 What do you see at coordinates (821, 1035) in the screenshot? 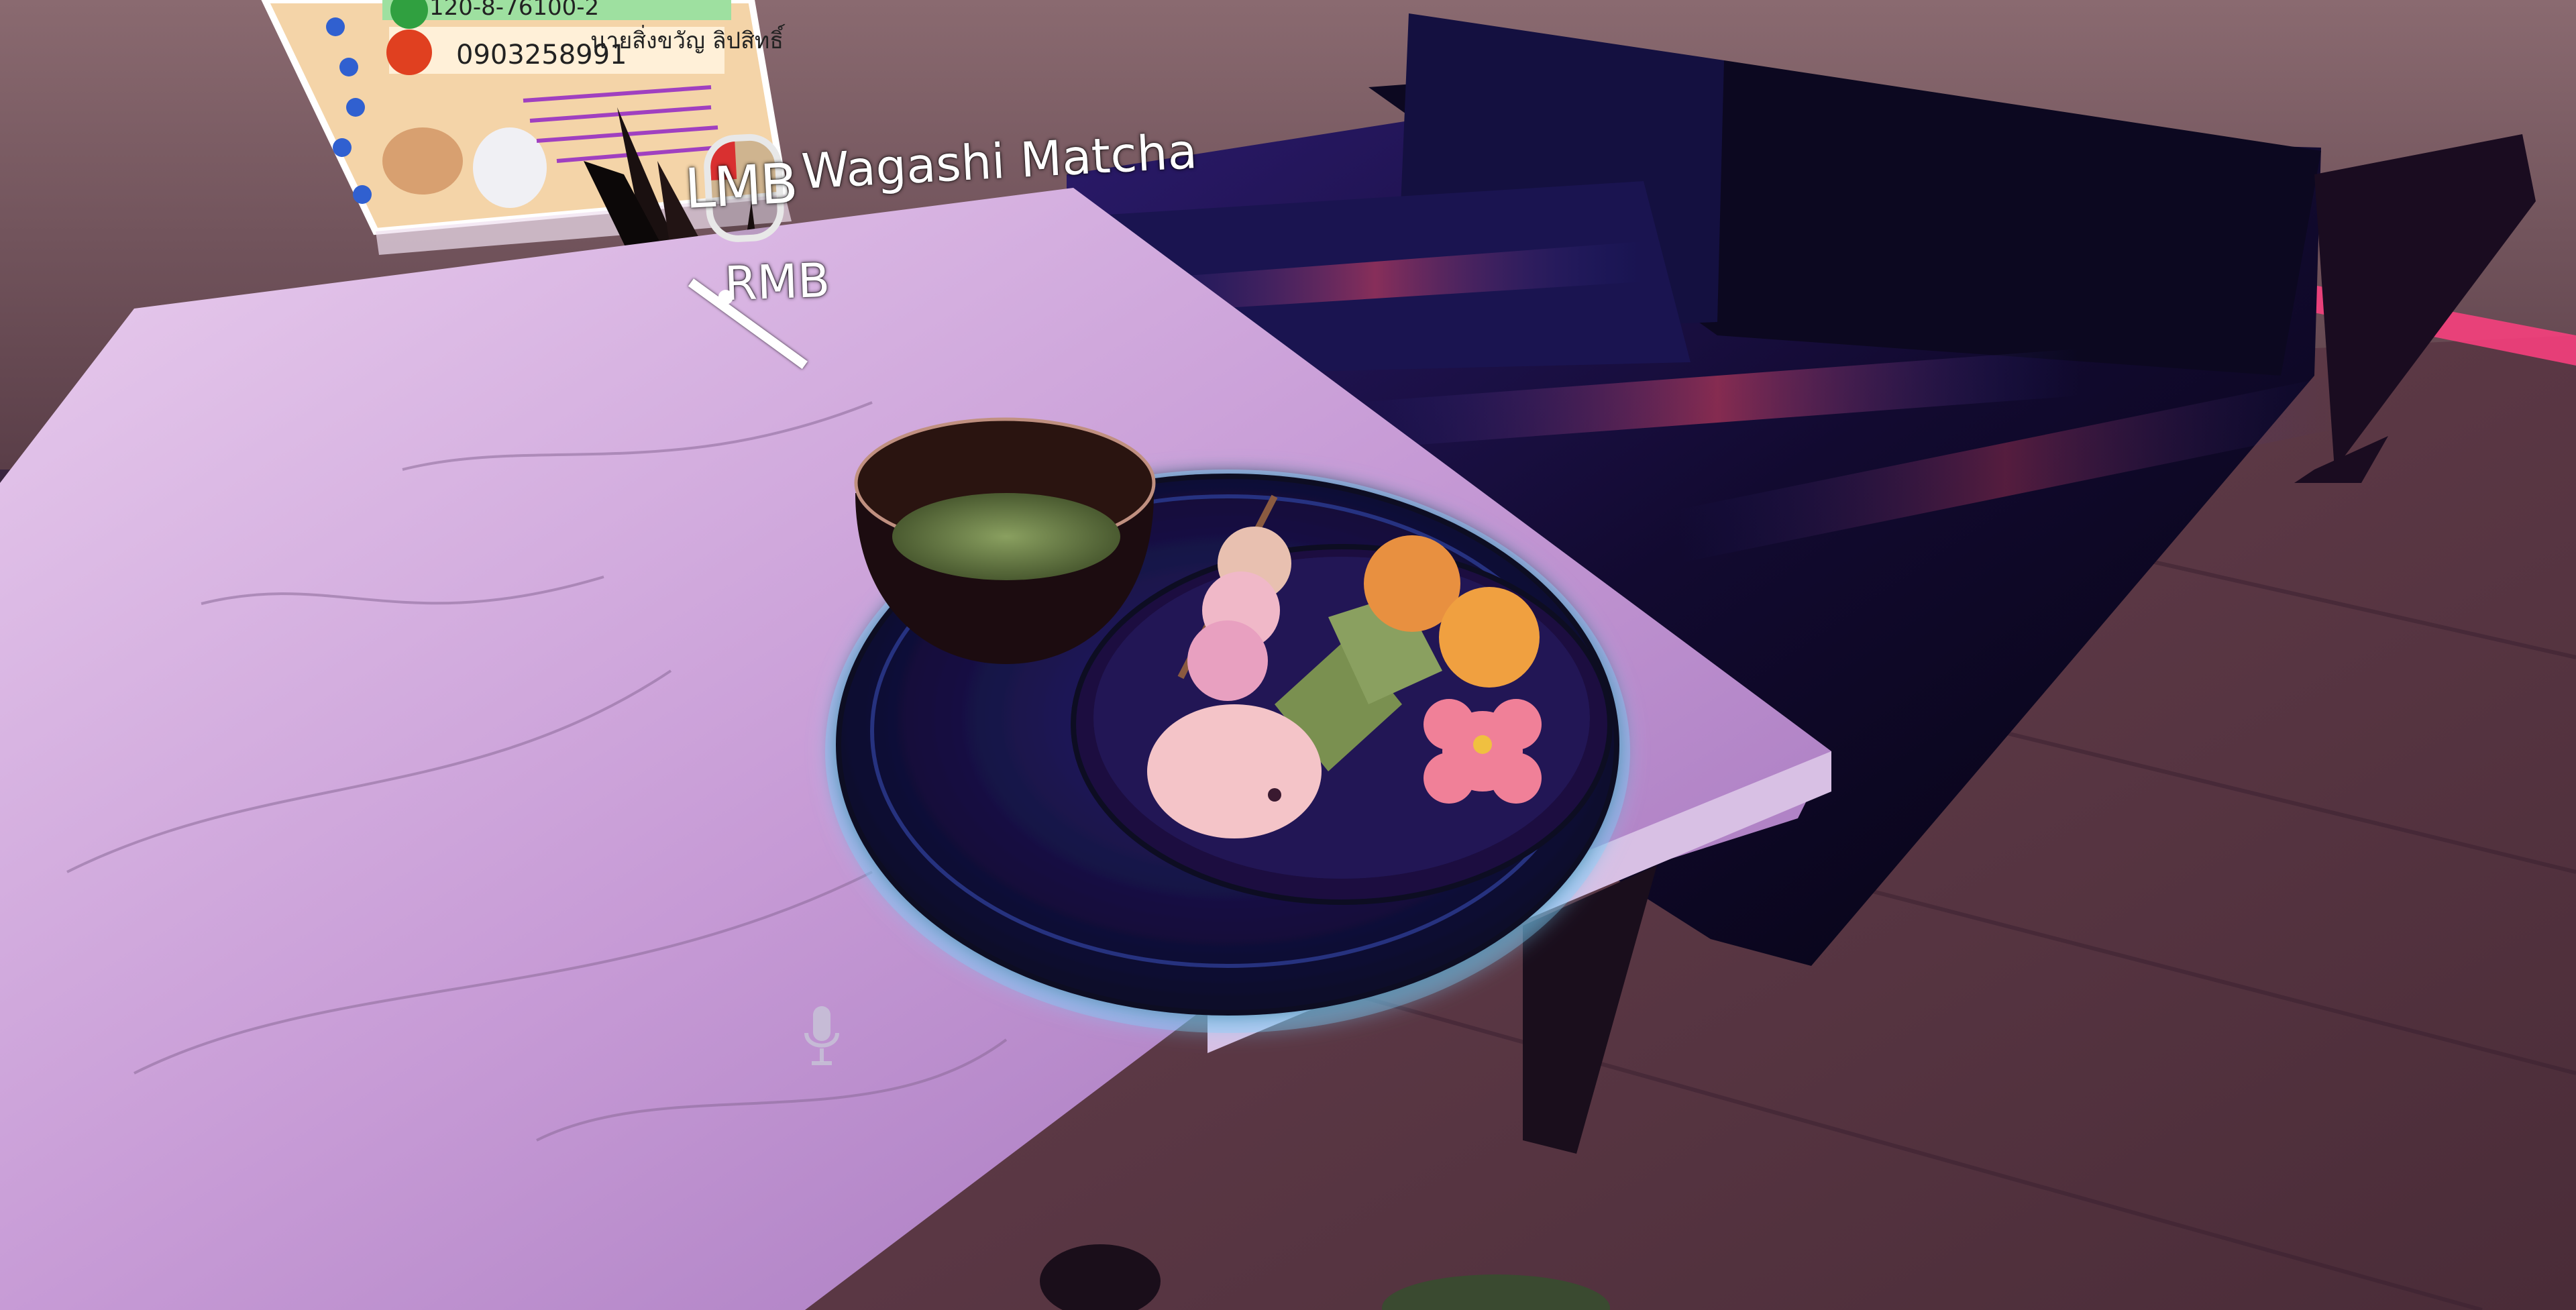
I see `microphone-icon` at bounding box center [821, 1035].